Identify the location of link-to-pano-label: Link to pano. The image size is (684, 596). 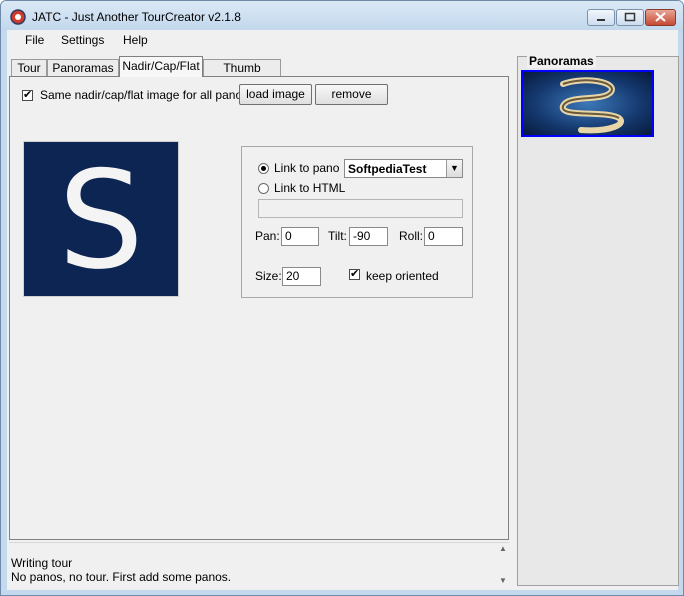
(307, 168).